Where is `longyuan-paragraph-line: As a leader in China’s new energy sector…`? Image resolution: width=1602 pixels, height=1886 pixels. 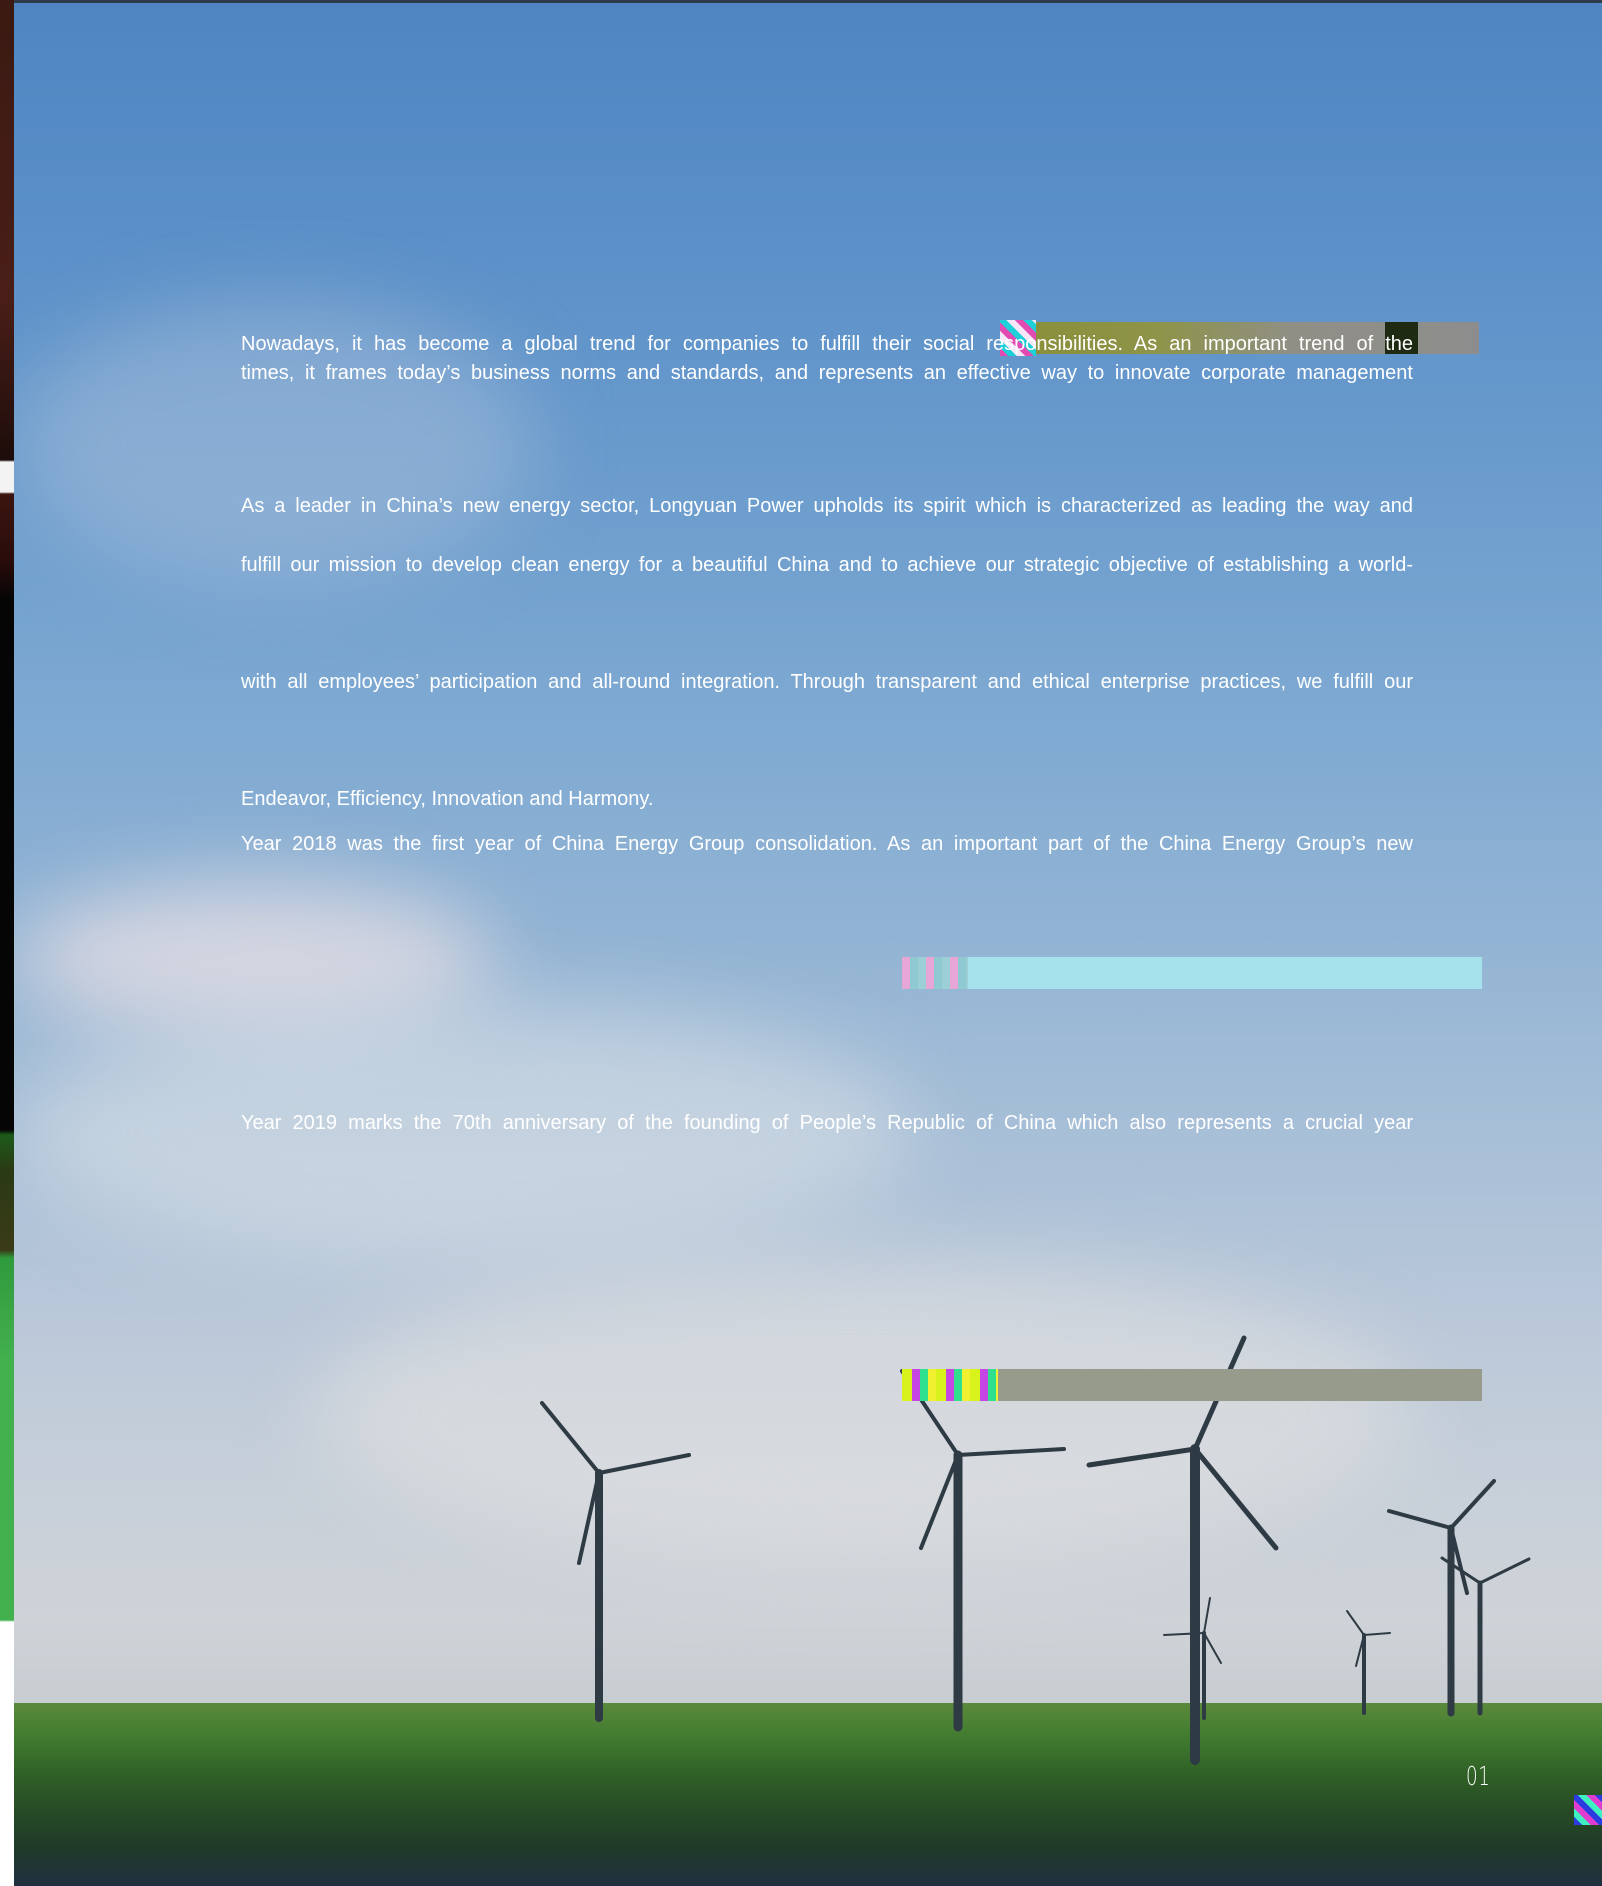
longyuan-paragraph-line: As a leader in China’s new energy sector… is located at coordinates (827, 506).